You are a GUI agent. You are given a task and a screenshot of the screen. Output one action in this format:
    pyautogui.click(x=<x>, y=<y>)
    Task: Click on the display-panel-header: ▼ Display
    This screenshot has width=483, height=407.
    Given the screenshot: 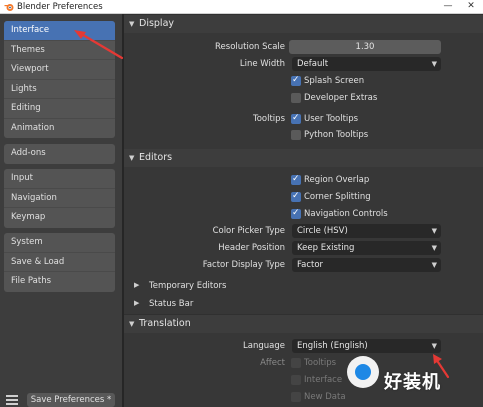 What is the action you would take?
    pyautogui.click(x=303, y=24)
    